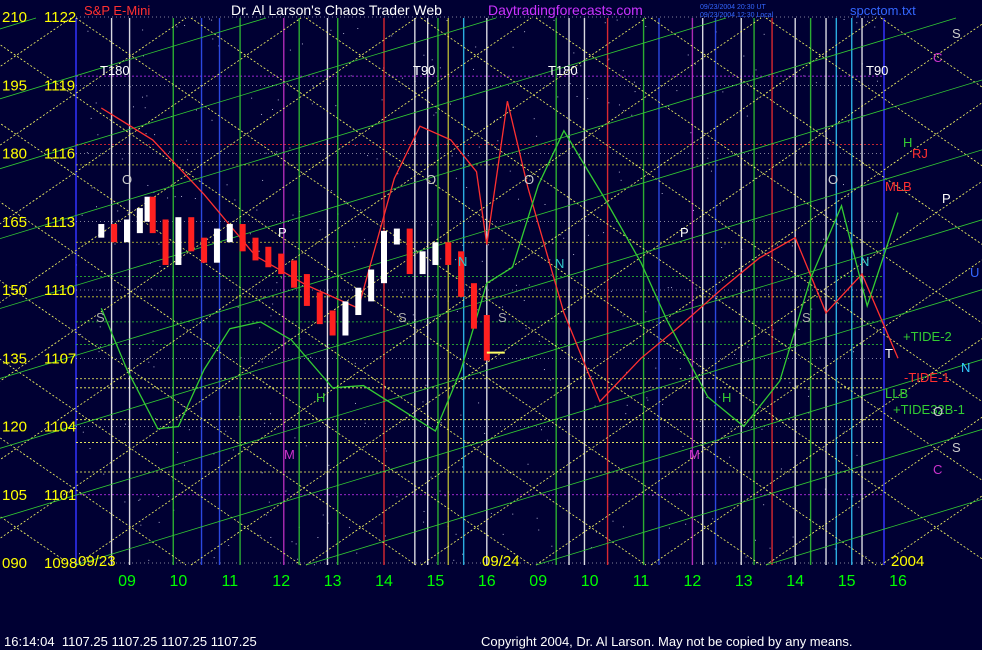  I want to click on right-label: -TIDE-1, so click(927, 377).